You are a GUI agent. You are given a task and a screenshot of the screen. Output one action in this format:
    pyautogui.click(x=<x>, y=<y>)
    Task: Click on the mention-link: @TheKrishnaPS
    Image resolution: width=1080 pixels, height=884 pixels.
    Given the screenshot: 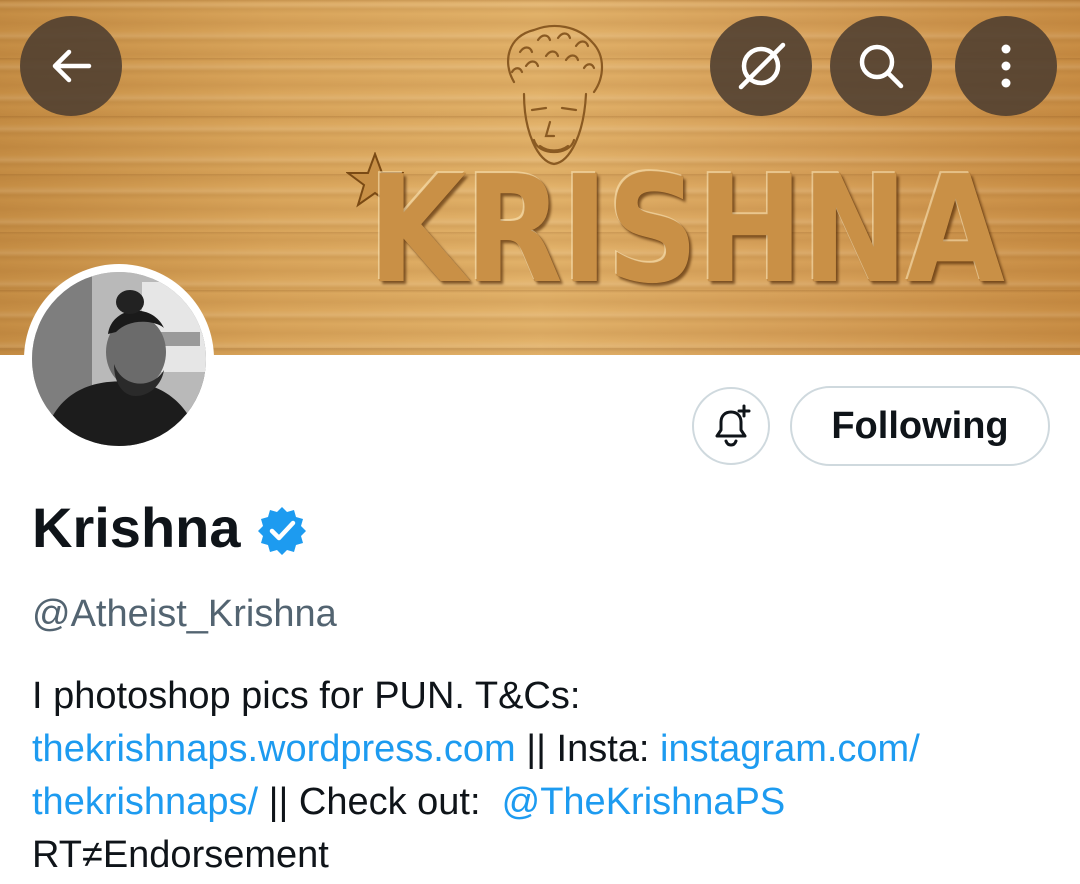 What is the action you would take?
    pyautogui.click(x=644, y=802)
    